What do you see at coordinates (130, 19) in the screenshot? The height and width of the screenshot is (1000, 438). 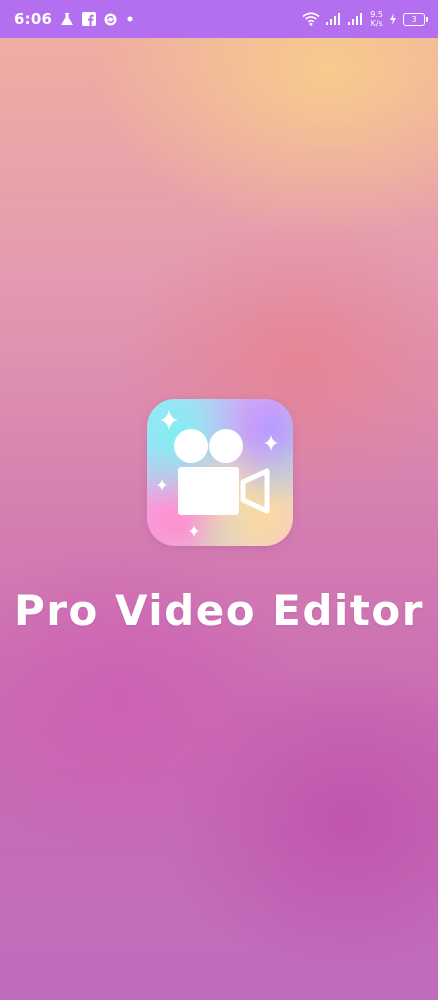 I see `dot-icon` at bounding box center [130, 19].